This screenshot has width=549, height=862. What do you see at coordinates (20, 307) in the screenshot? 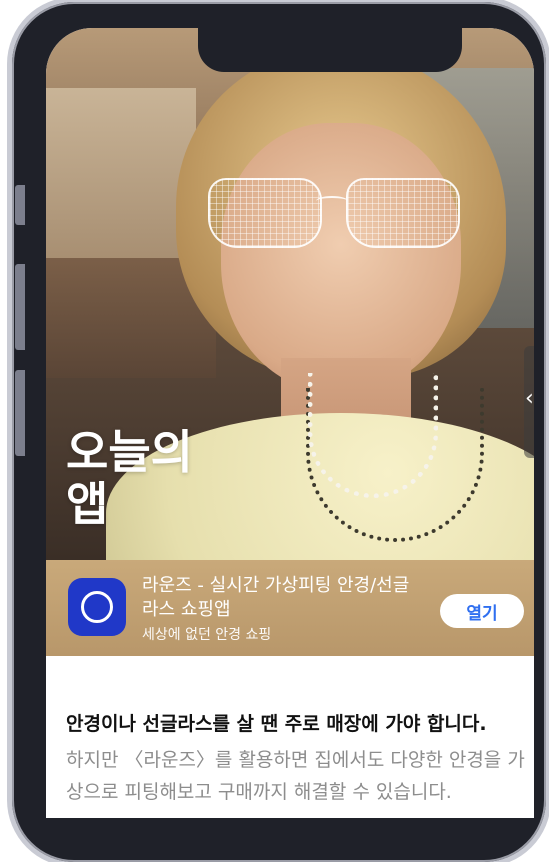
I see `volume-up-button` at bounding box center [20, 307].